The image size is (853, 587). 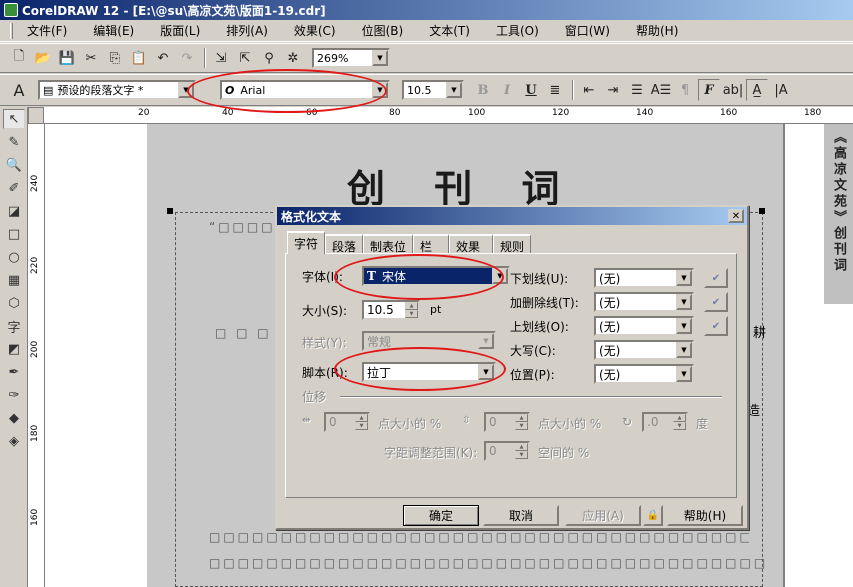 What do you see at coordinates (113, 30) in the screenshot?
I see `menu-edit: 编辑(E)` at bounding box center [113, 30].